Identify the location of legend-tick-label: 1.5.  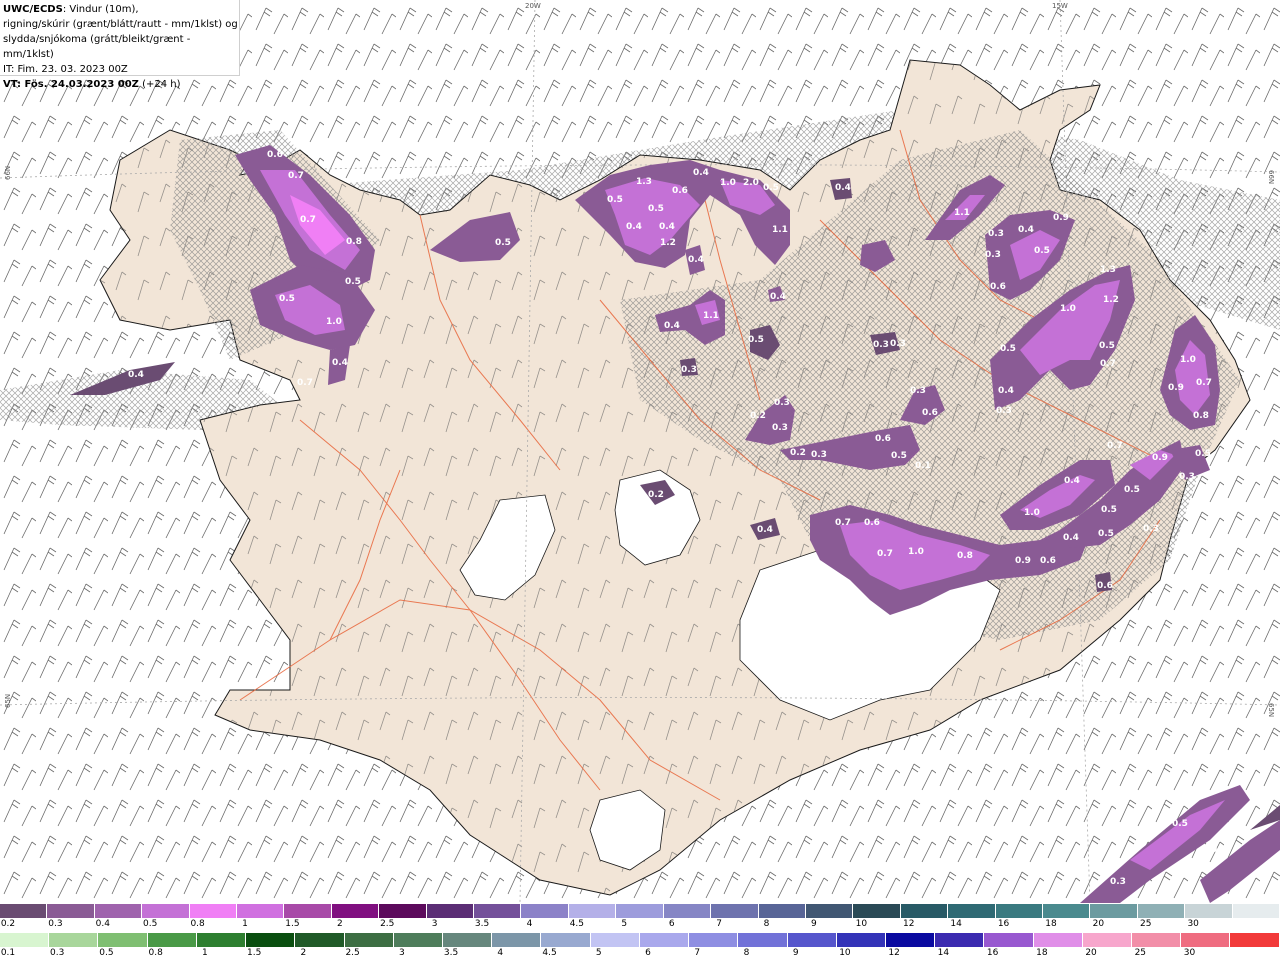
(254, 953).